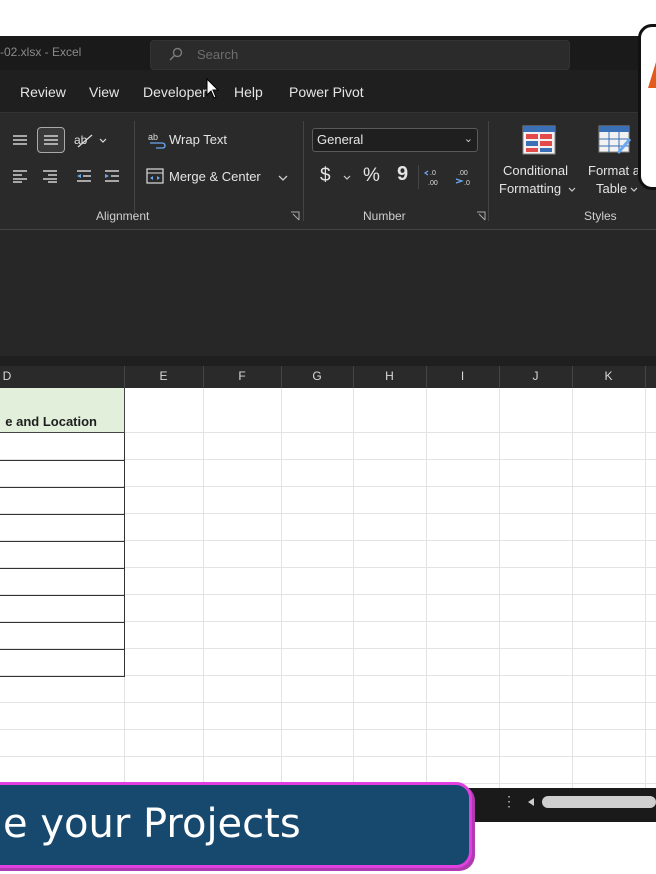 Image resolution: width=656 pixels, height=874 pixels. What do you see at coordinates (328, 293) in the screenshot?
I see `collapsed-area` at bounding box center [328, 293].